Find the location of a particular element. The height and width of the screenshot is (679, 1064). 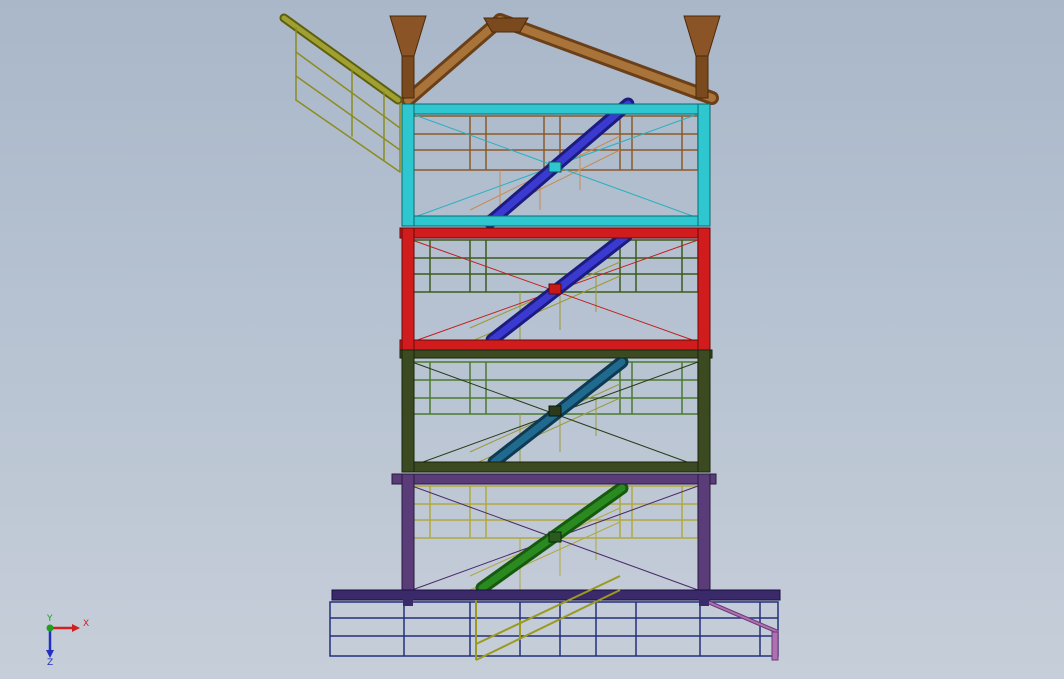

level-1-frame is located at coordinates (556, 163).